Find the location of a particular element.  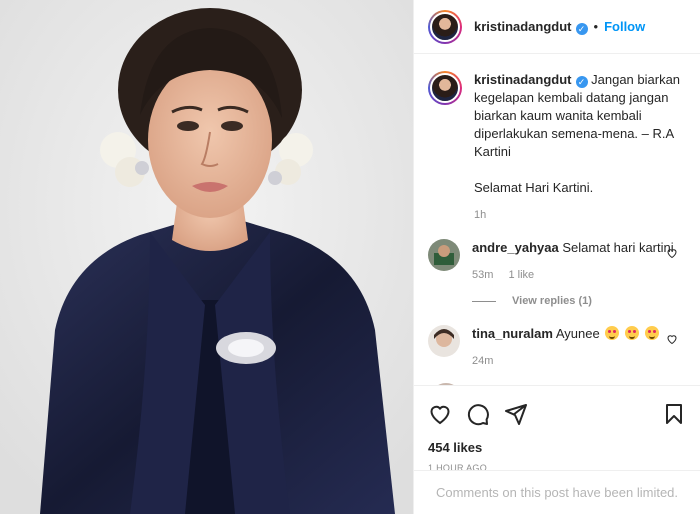

comment-body: Ayunee is located at coordinates (577, 333).